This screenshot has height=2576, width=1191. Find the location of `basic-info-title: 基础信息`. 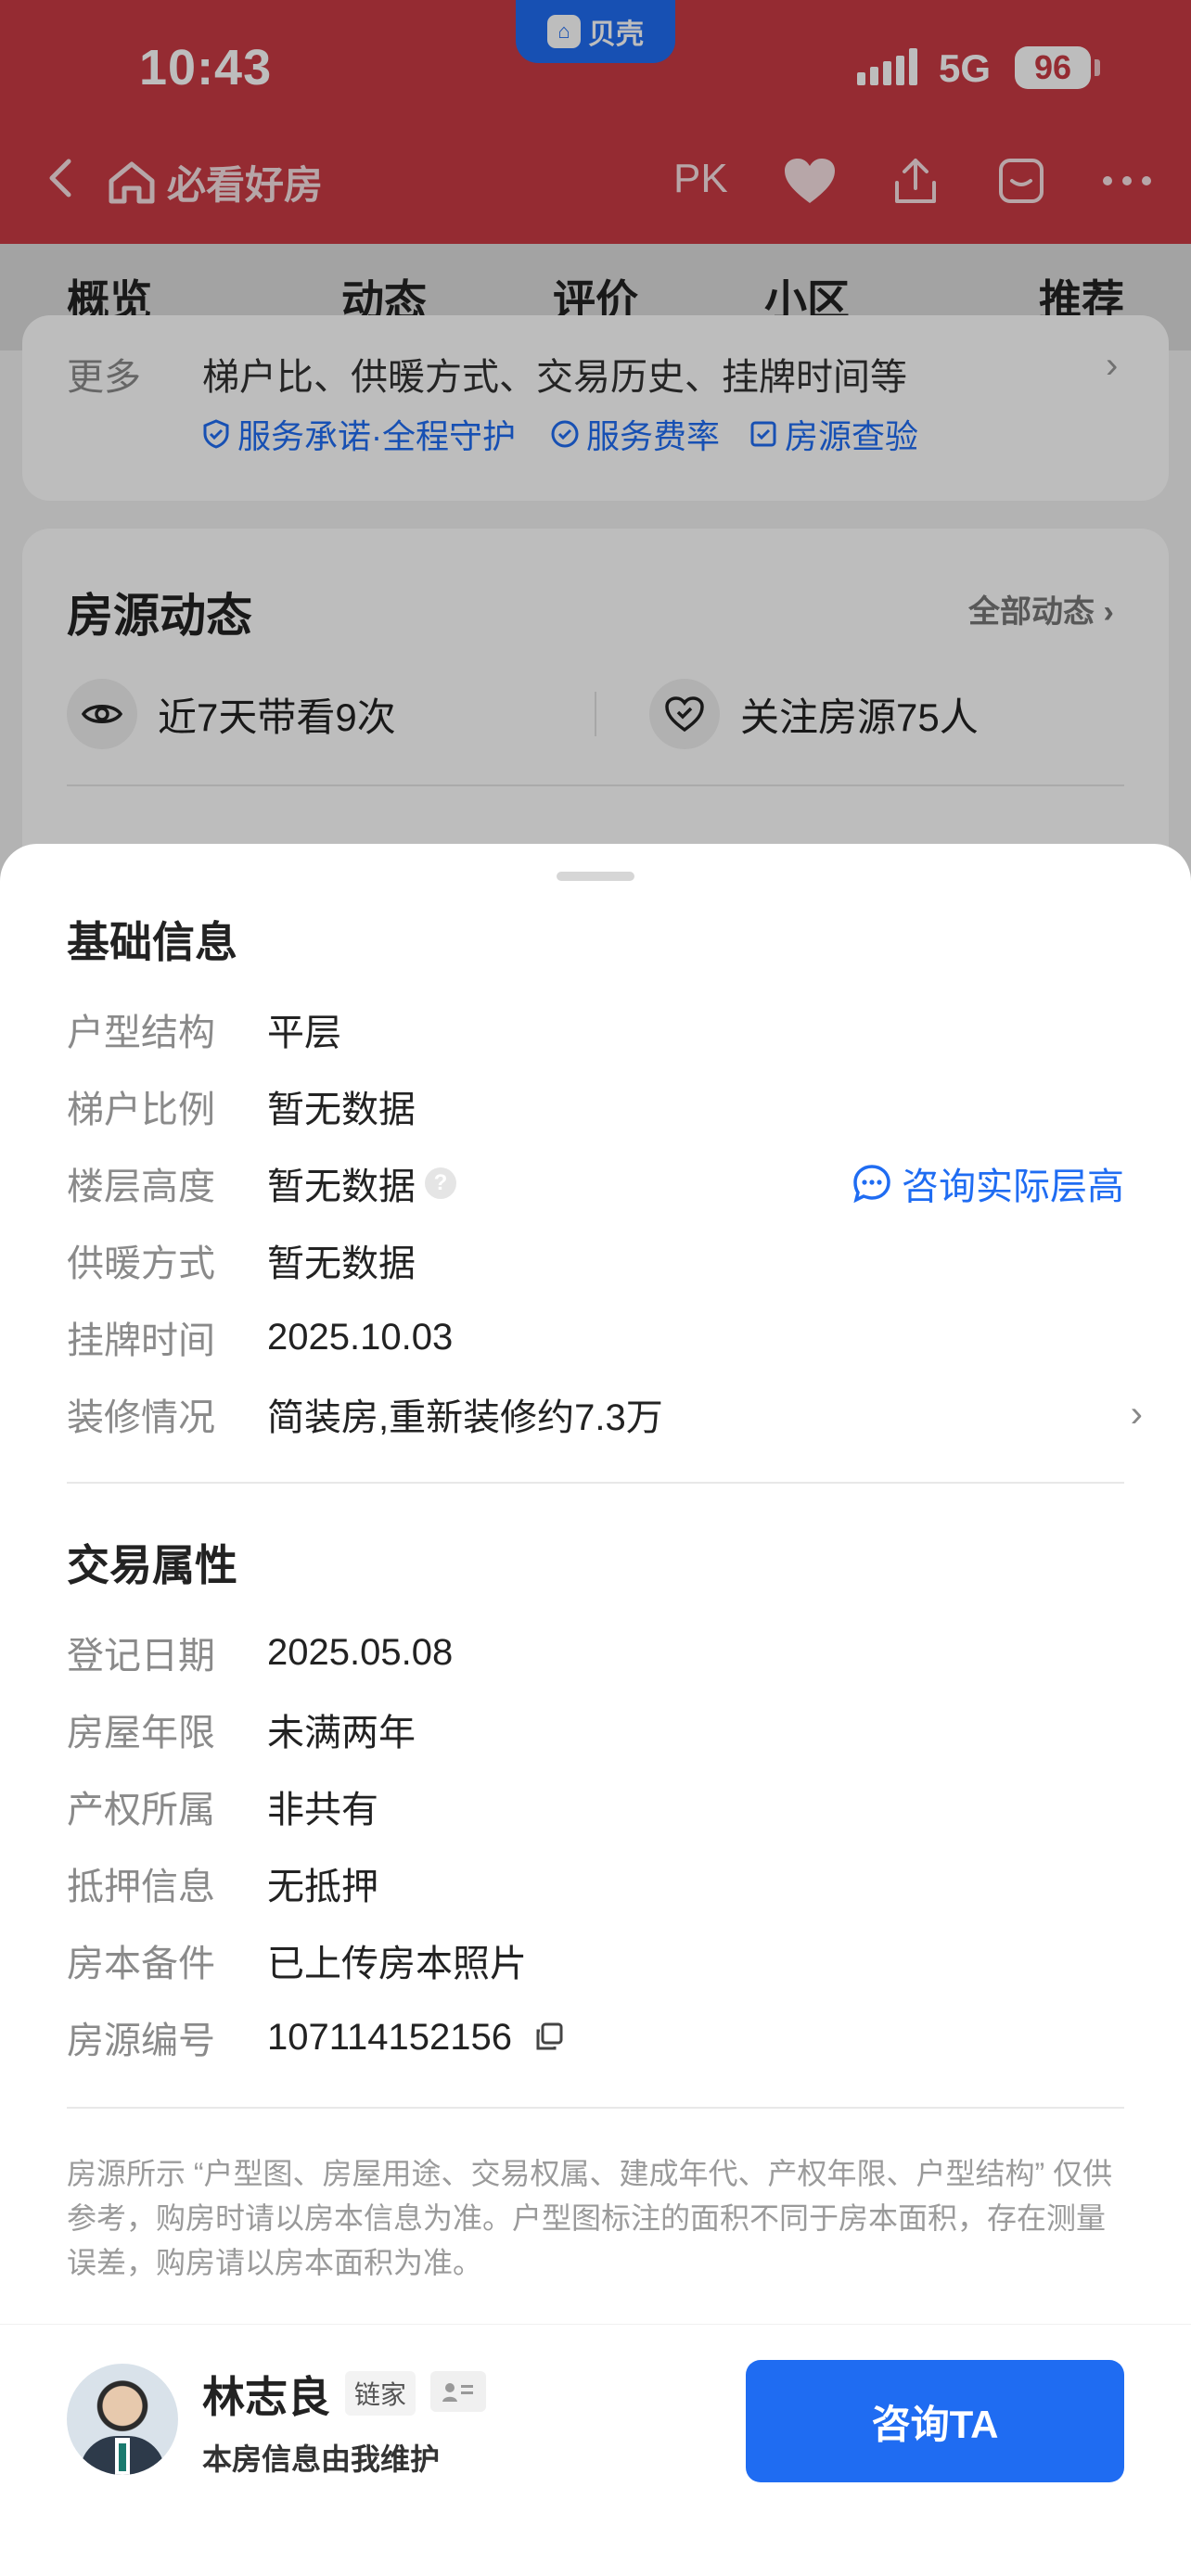

basic-info-title: 基础信息 is located at coordinates (152, 942).